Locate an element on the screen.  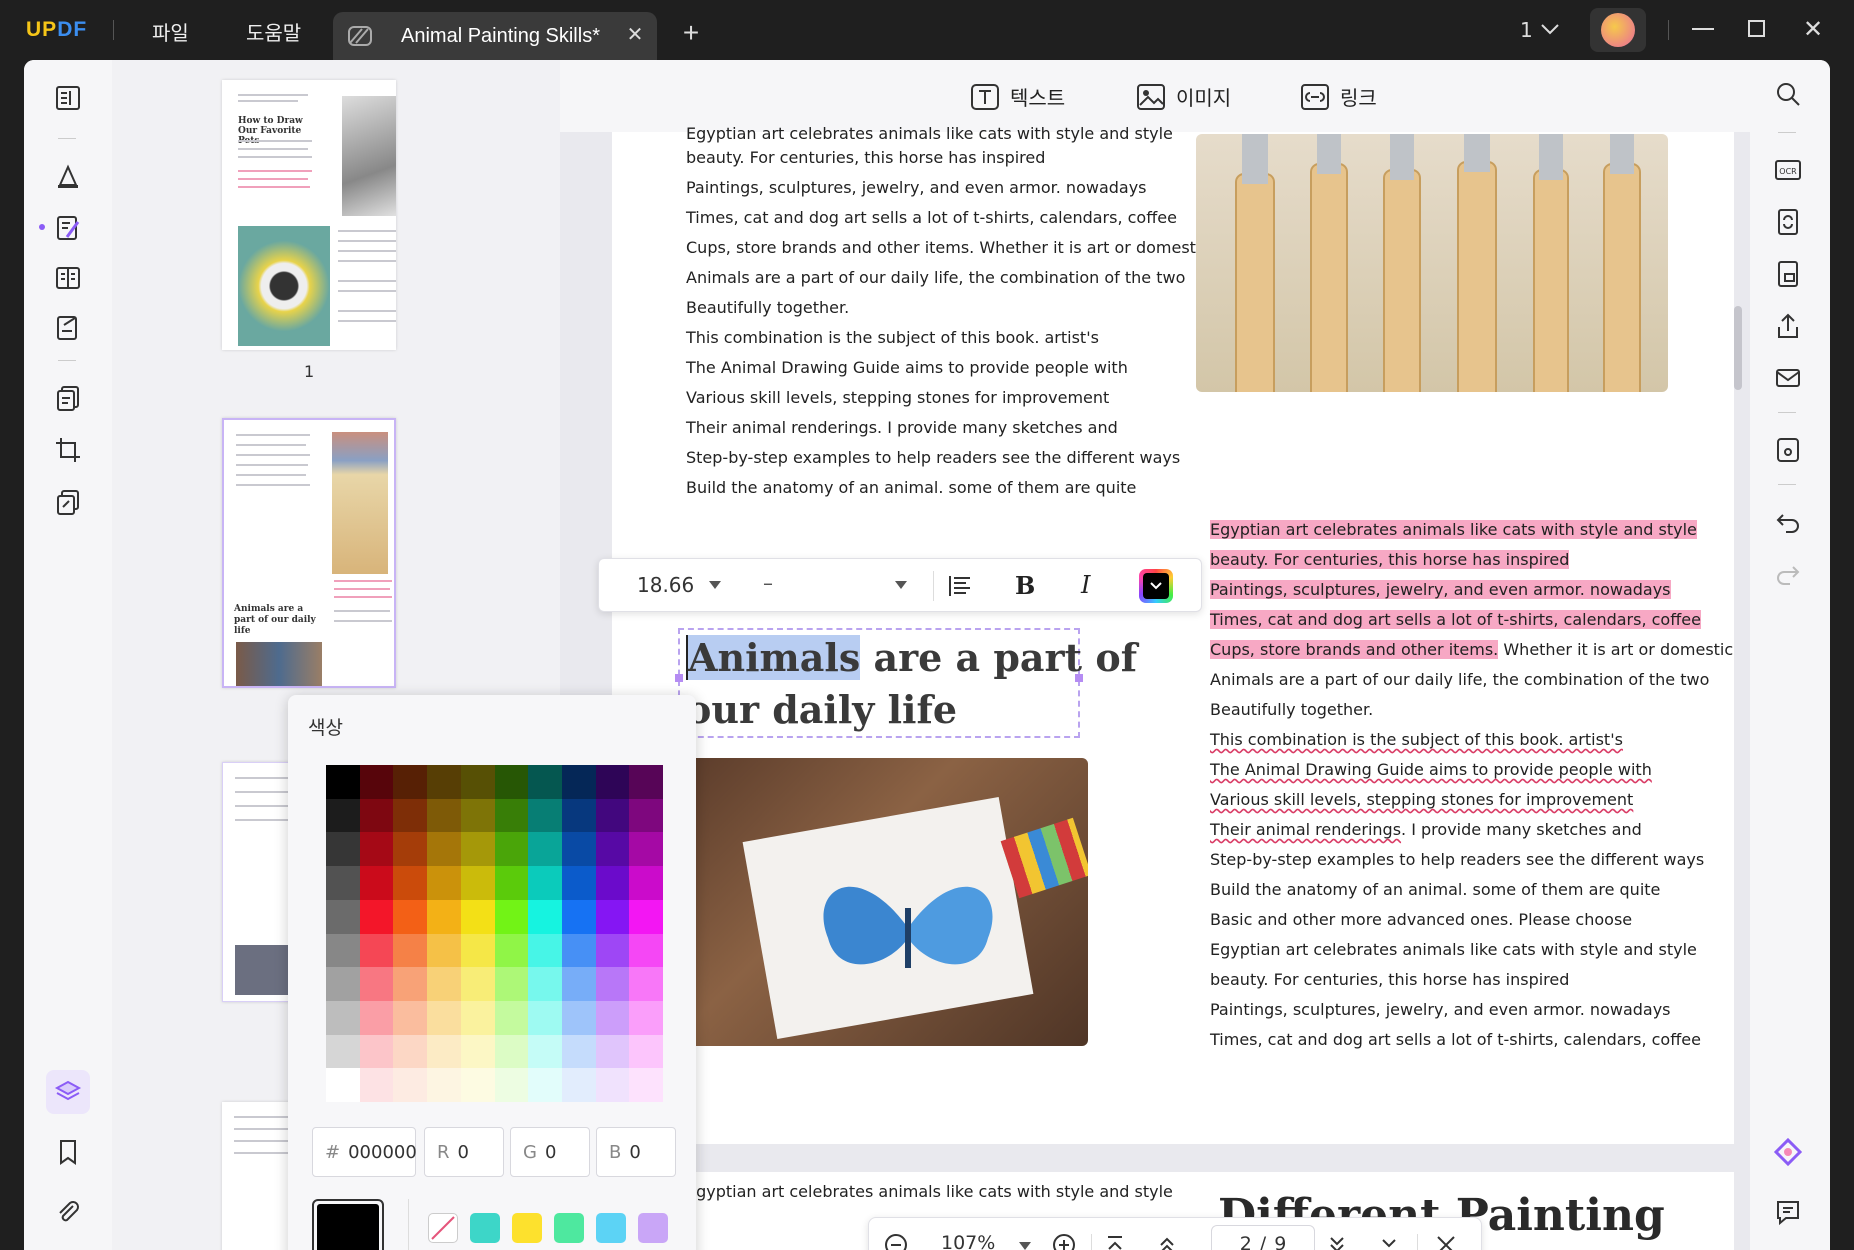
hex-input: #000000 is located at coordinates (364, 1152).